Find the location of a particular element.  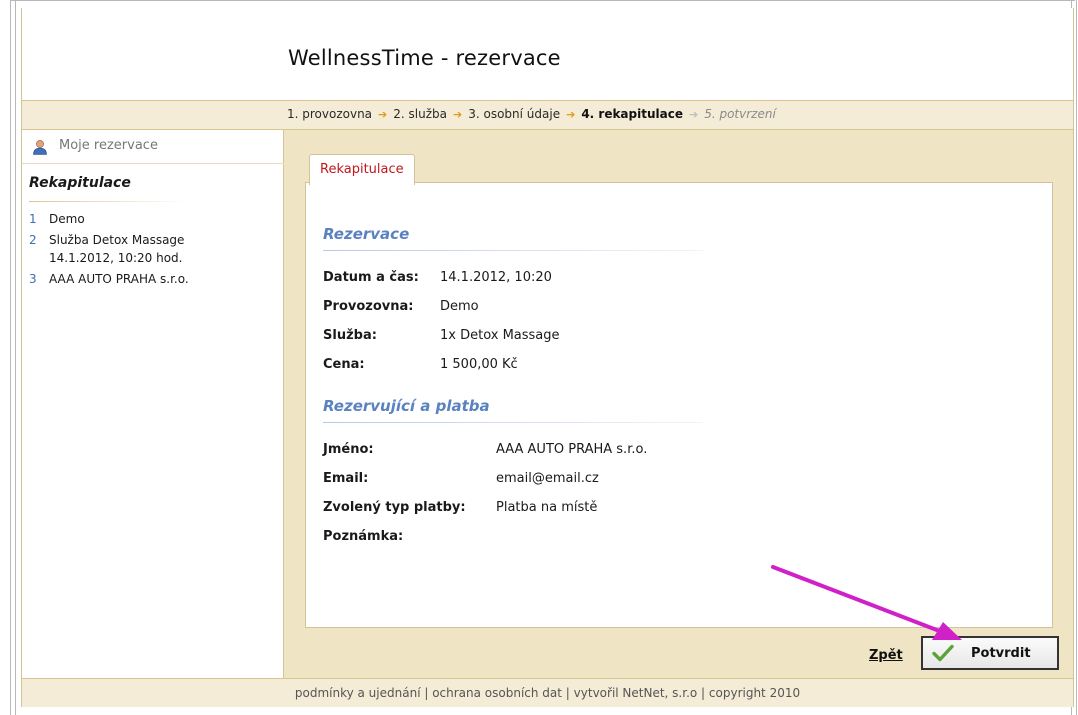

detail-label: Jméno: is located at coordinates (348, 449).